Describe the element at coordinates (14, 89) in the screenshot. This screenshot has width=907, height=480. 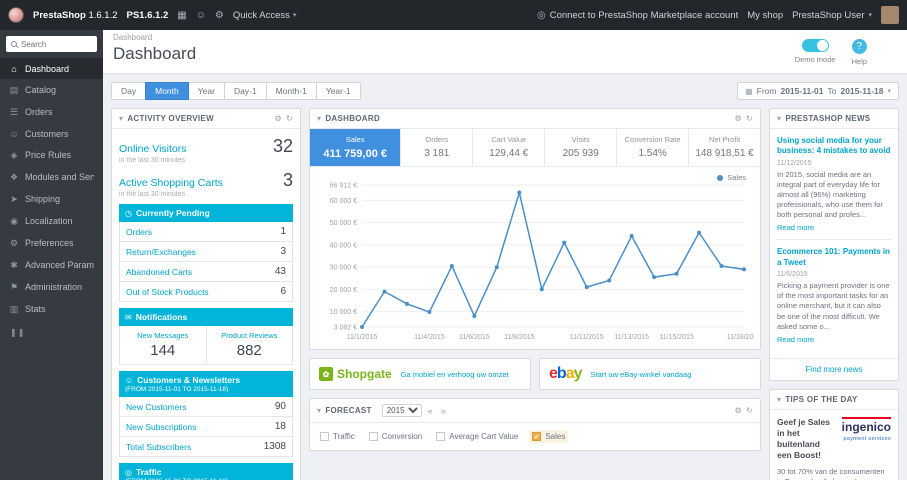
I see `catalog-icon: ▤` at that location.